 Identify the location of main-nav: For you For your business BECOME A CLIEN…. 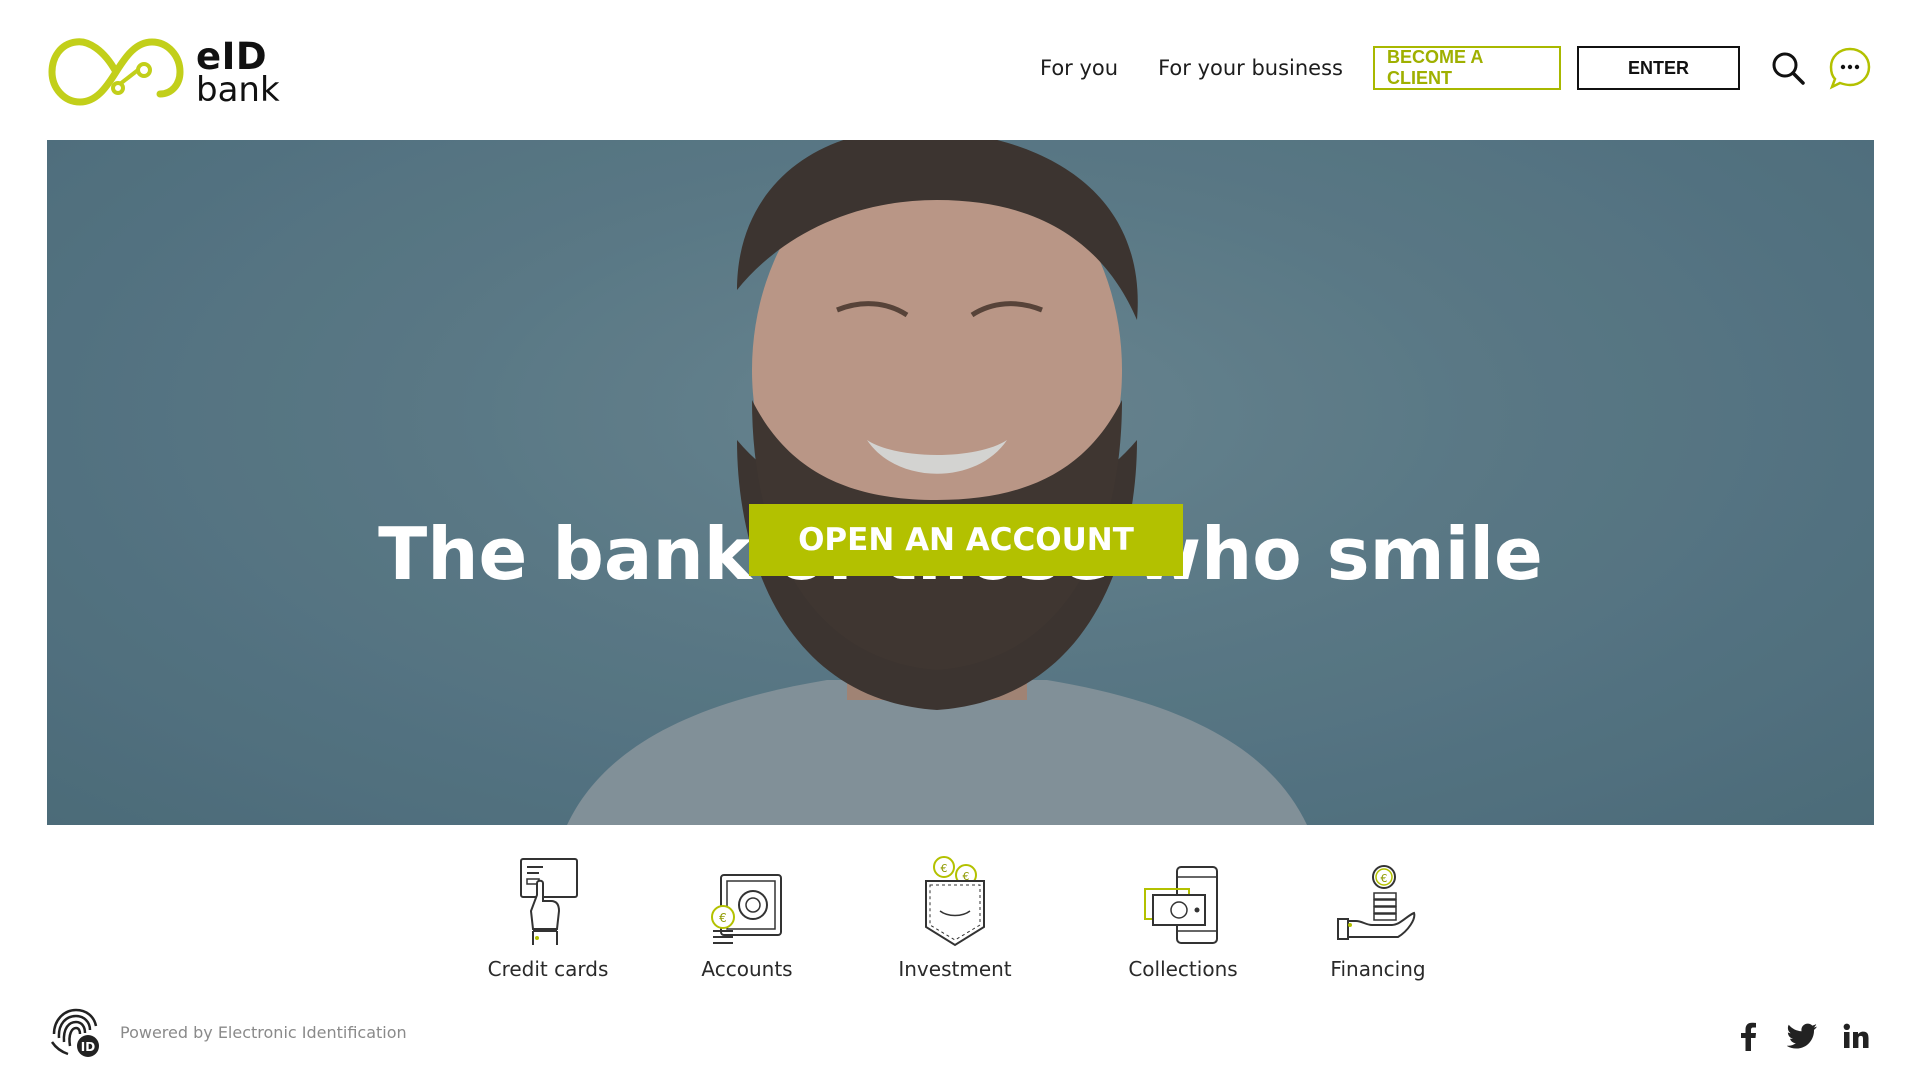
(1456, 68).